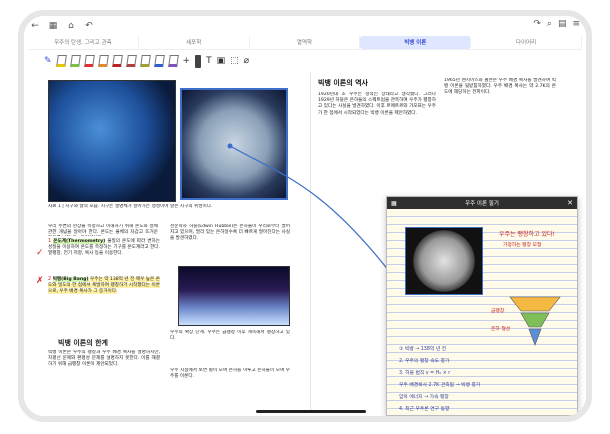 The image size is (610, 434). I want to click on item2-number: 2, so click(50, 279).